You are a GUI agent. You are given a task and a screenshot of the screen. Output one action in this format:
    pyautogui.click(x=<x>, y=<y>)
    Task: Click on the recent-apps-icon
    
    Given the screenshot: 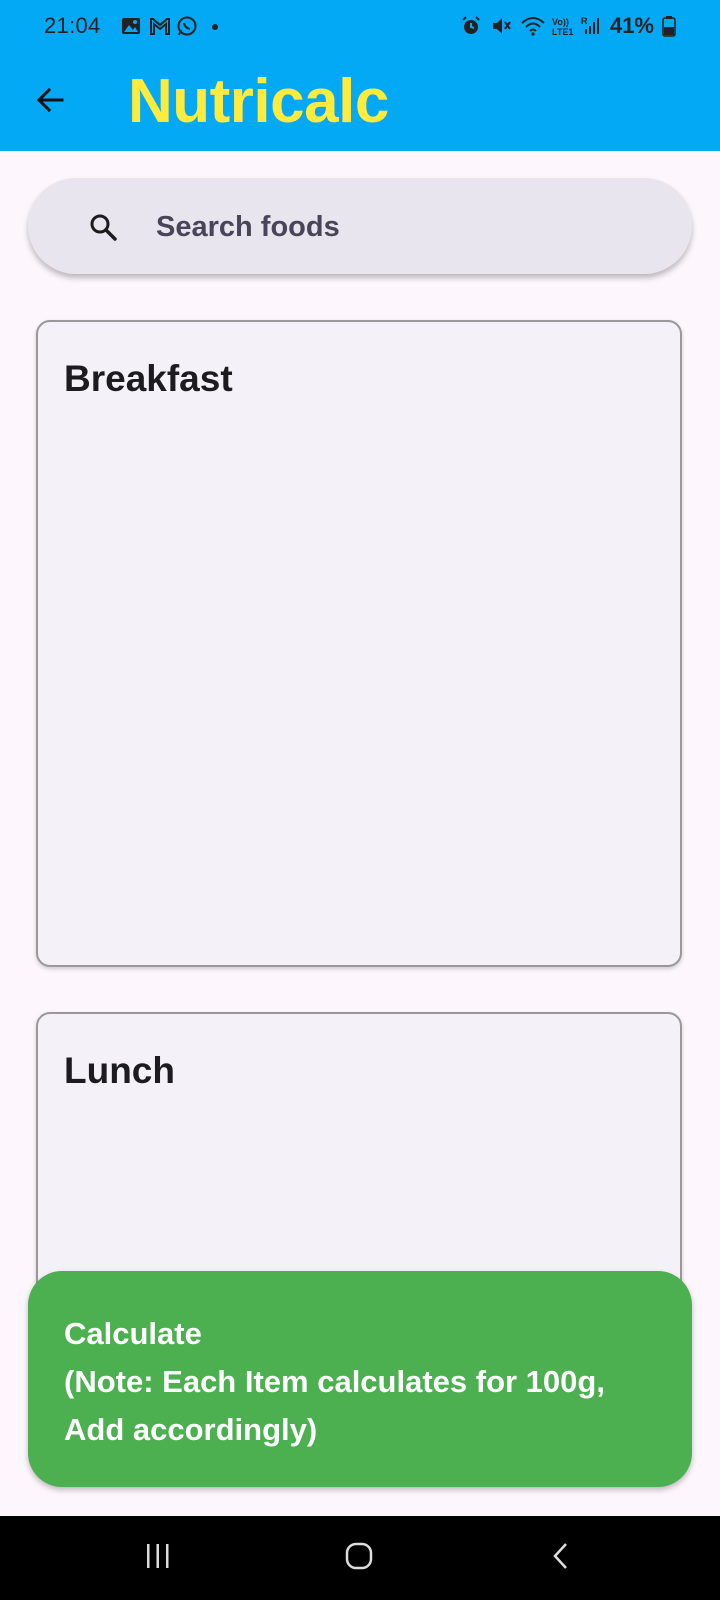 What is the action you would take?
    pyautogui.click(x=158, y=1558)
    